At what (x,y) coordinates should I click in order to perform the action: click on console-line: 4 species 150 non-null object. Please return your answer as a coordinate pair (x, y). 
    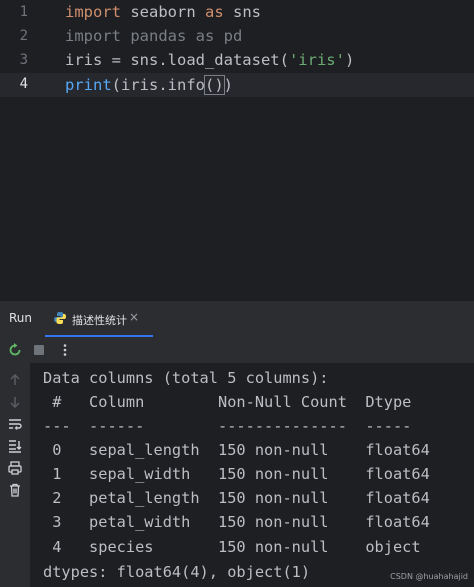
    Looking at the image, I should click on (236, 547).